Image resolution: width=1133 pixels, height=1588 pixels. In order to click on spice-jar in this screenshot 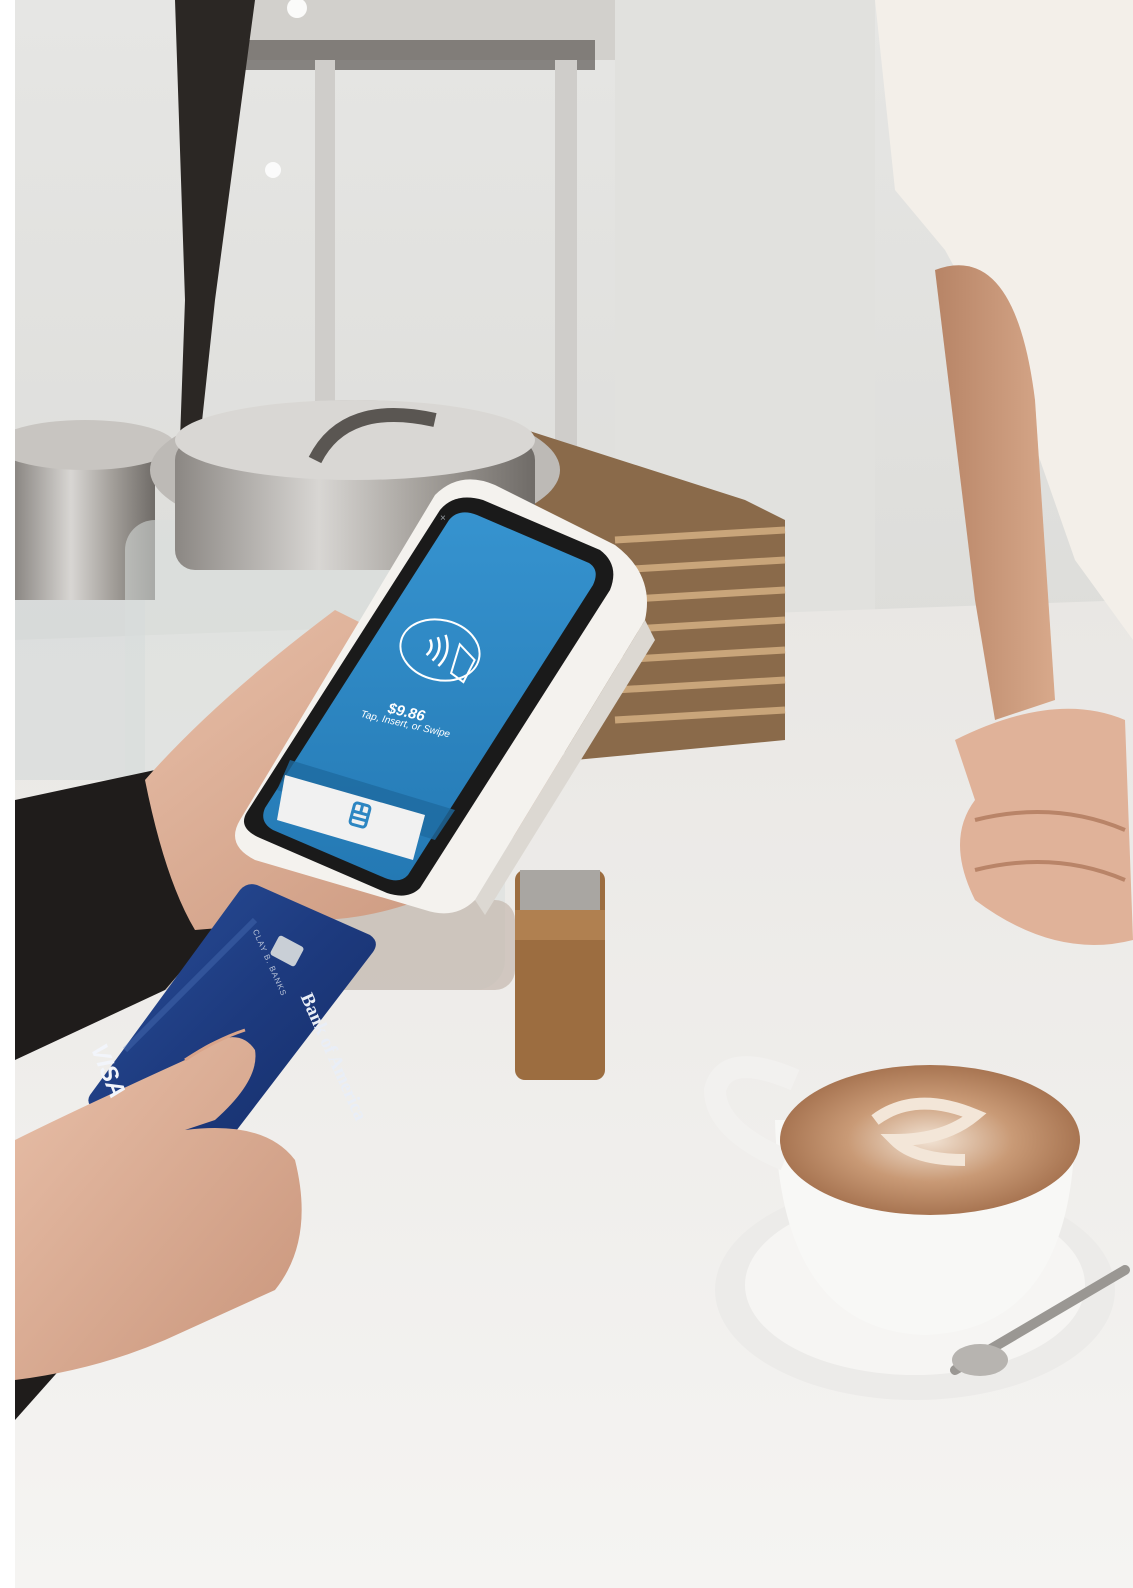, I will do `click(560, 975)`.